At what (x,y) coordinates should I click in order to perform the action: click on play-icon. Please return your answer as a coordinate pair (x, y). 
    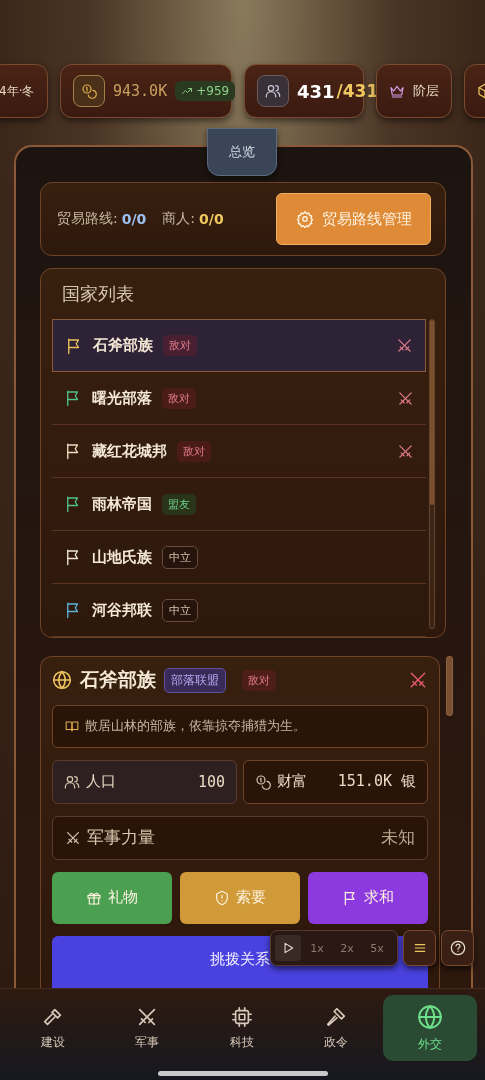
    Looking at the image, I should click on (288, 948).